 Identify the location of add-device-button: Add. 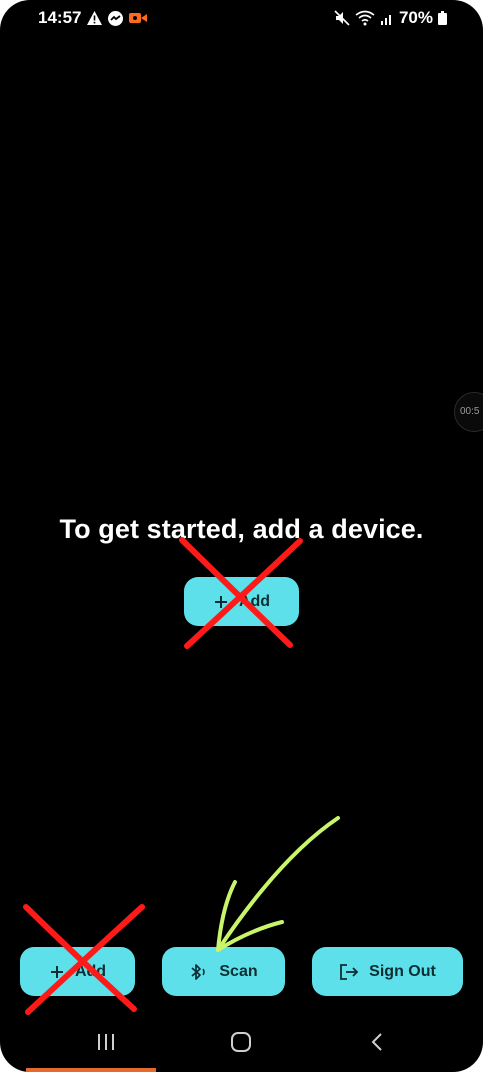
(241, 601).